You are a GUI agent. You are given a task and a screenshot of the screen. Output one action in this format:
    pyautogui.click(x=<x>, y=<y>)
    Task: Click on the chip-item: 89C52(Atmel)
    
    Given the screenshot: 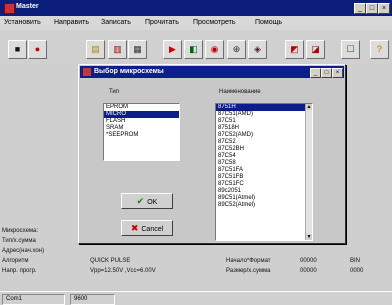 What is the action you would take?
    pyautogui.click(x=264, y=205)
    